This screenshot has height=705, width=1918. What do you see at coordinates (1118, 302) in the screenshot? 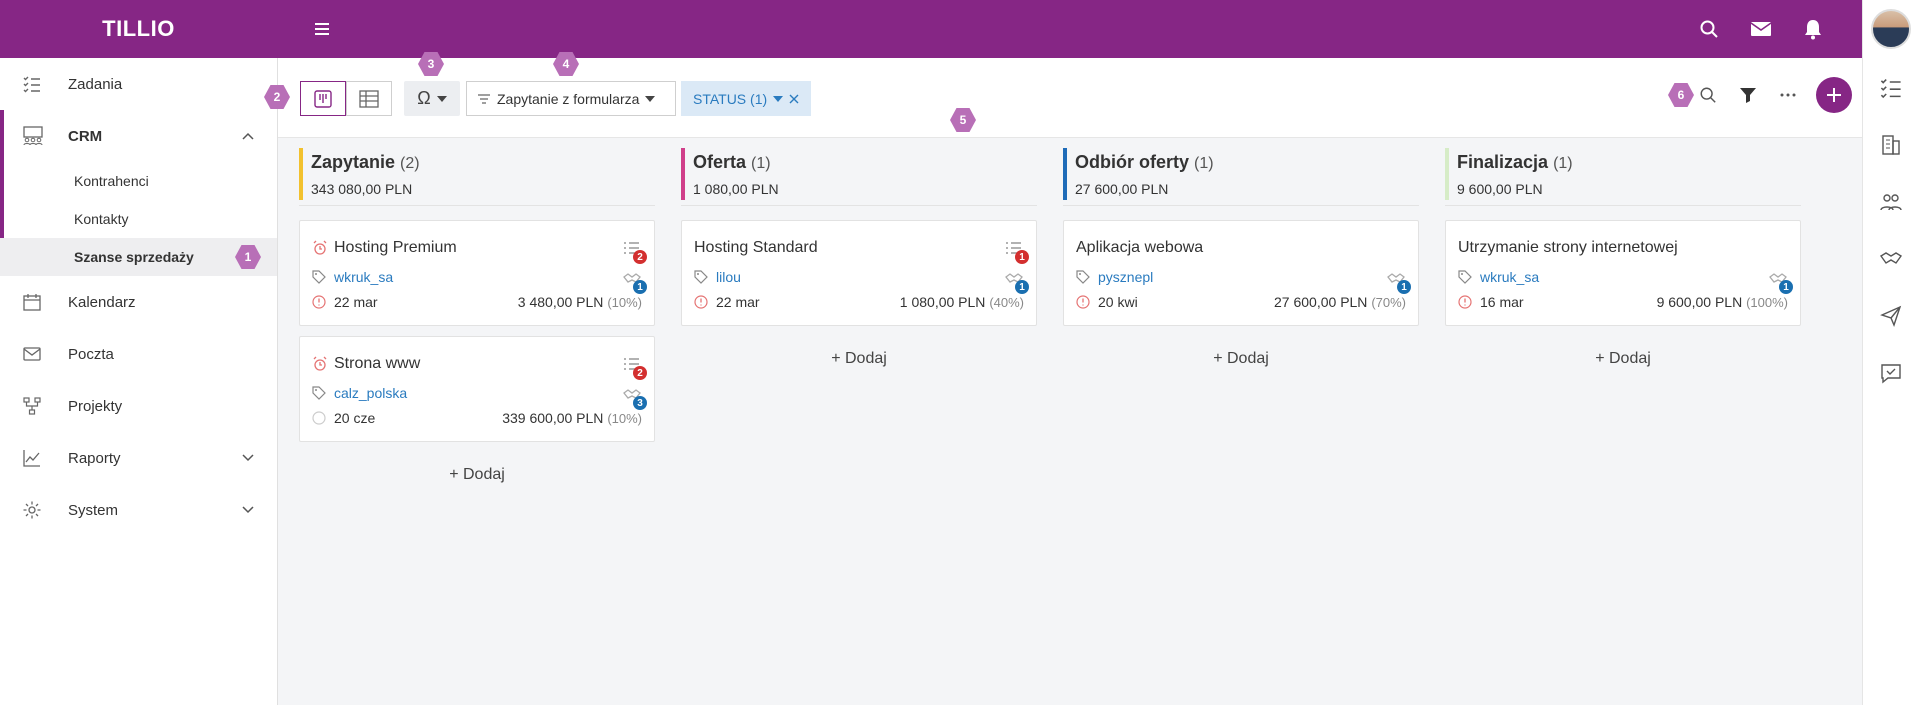
I see `card-date: 20 kwi` at bounding box center [1118, 302].